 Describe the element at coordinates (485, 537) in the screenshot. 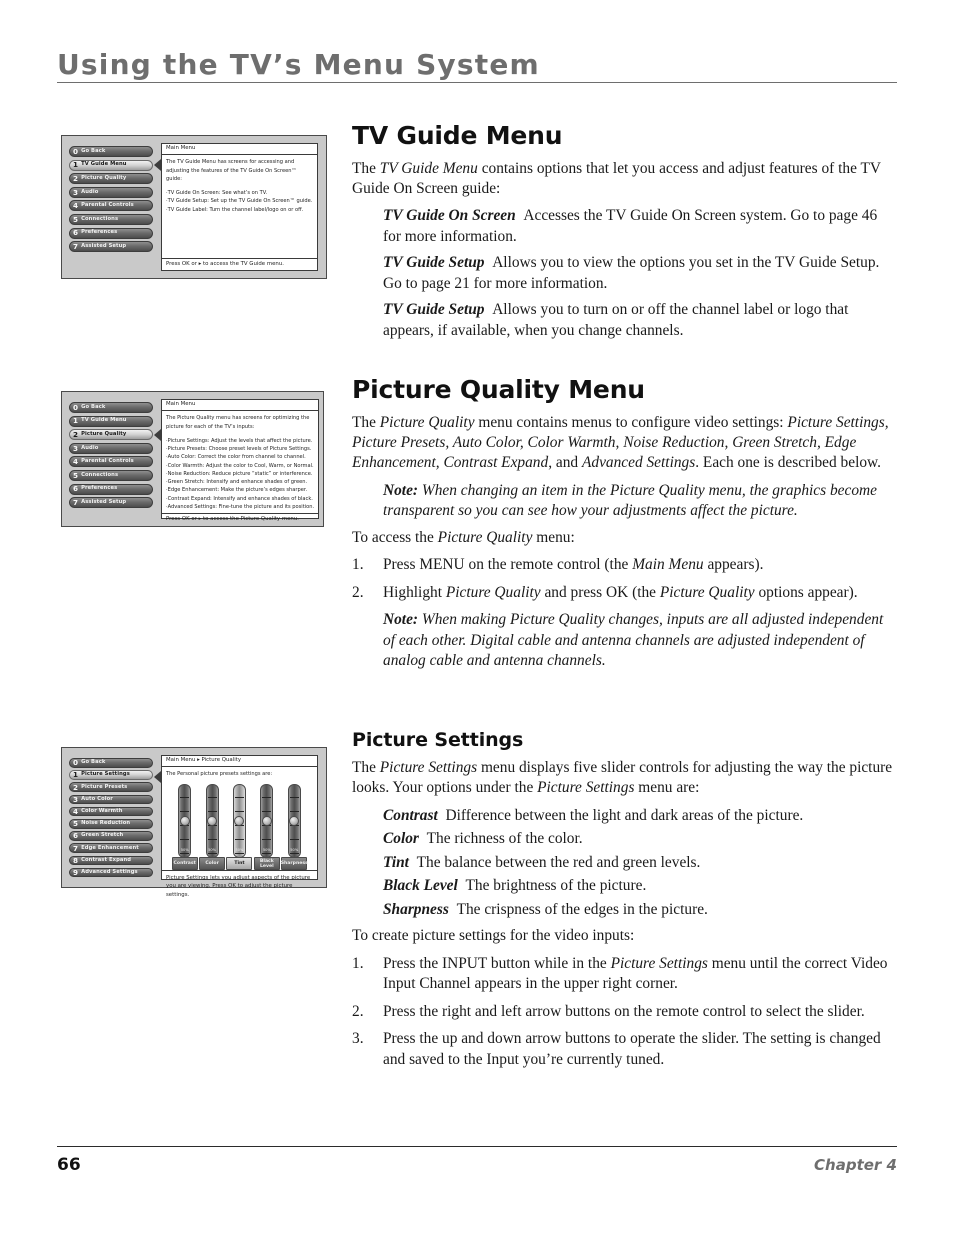

I see `lead-i: Picture Quality` at that location.